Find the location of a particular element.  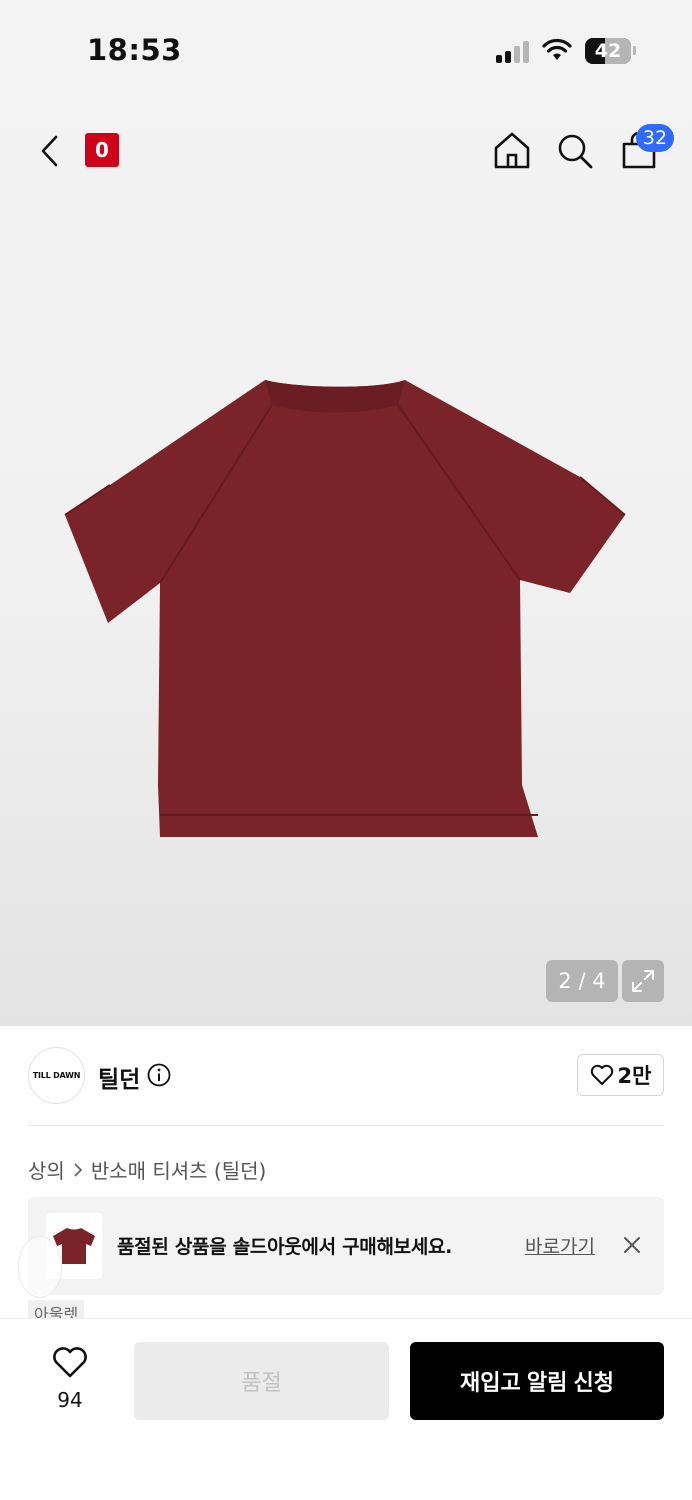

soldout-banner: 품절된 상품을 솔드아웃에서 구매해보세요. 바로가기 is located at coordinates (346, 1246).